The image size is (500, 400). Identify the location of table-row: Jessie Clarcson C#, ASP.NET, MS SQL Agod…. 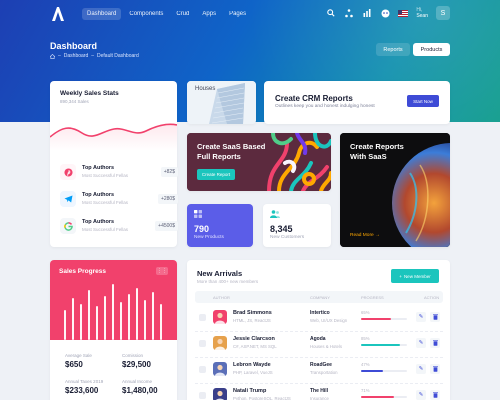
(319, 345).